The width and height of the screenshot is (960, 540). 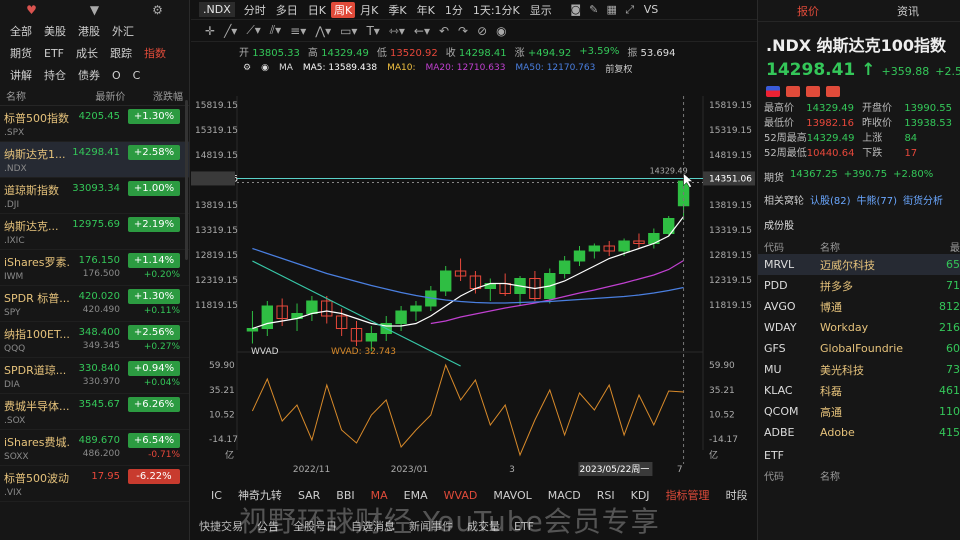 I want to click on indicator-tab: 时段, so click(x=737, y=495).